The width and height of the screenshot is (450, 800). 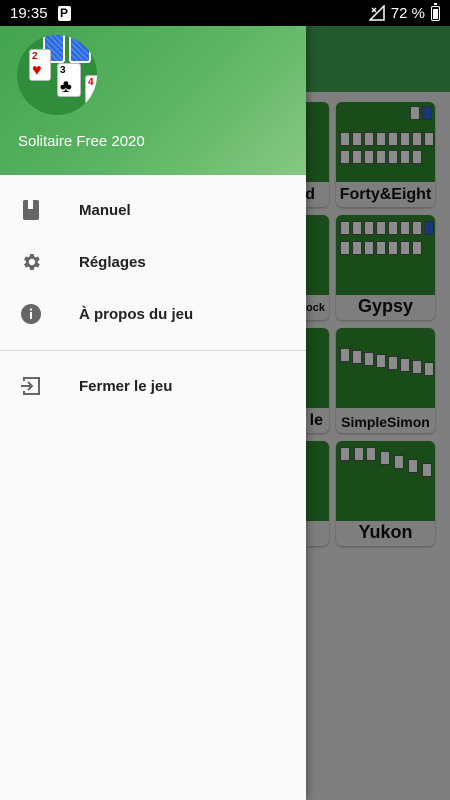 I want to click on menu-item-about: À propos du jeu, so click(x=153, y=314).